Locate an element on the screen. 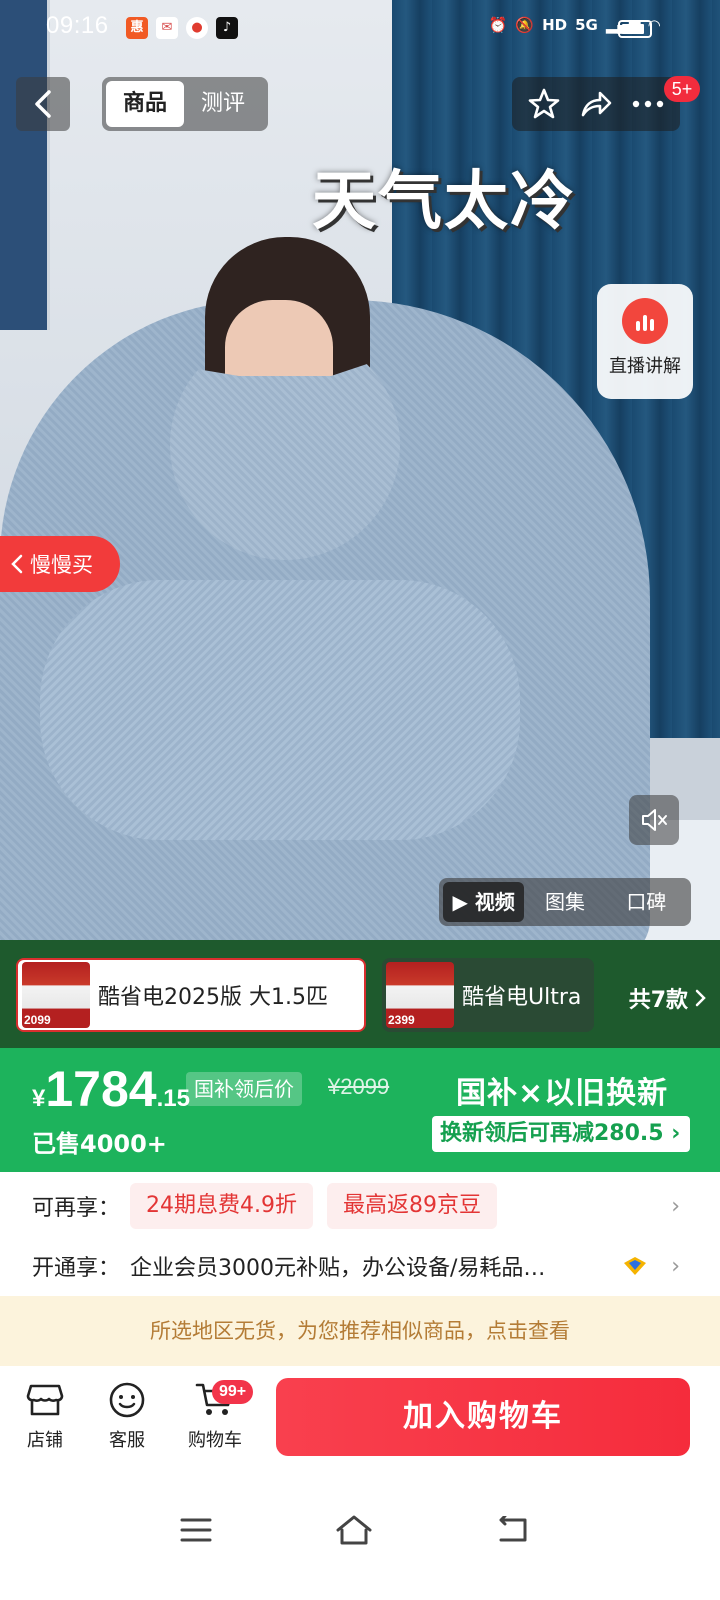 The image size is (720, 1600). top-actions is located at coordinates (596, 104).